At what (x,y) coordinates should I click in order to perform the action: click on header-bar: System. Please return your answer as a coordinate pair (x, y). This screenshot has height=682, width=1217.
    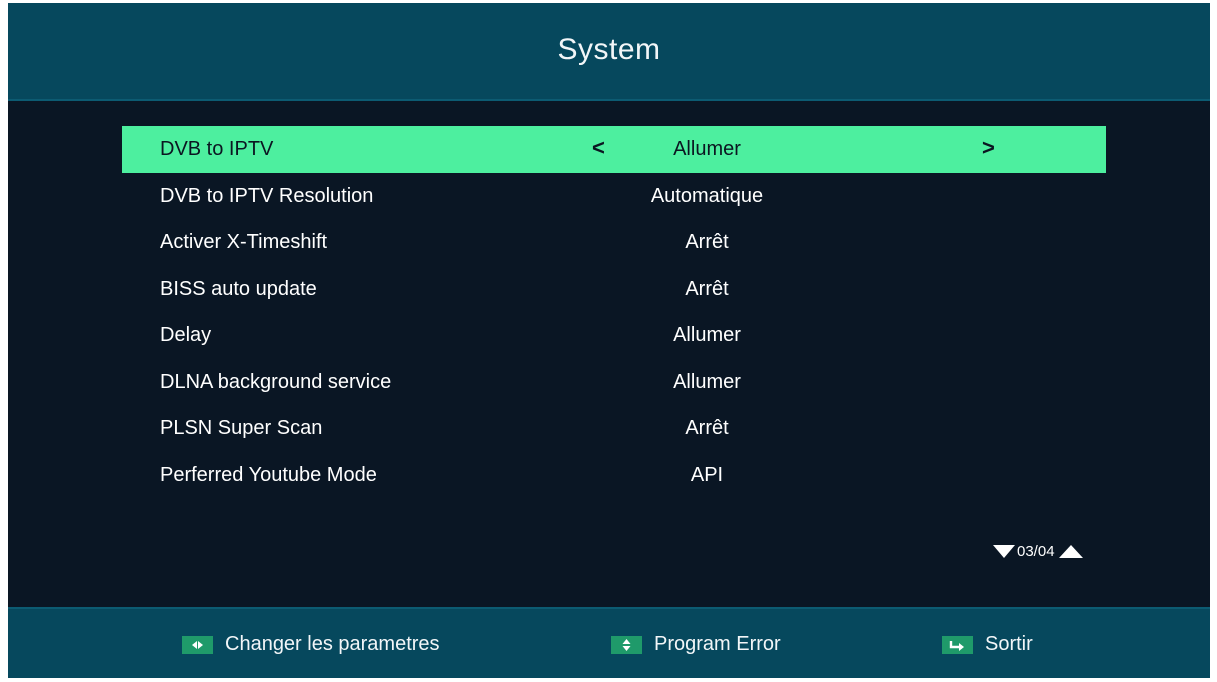
    Looking at the image, I should click on (609, 52).